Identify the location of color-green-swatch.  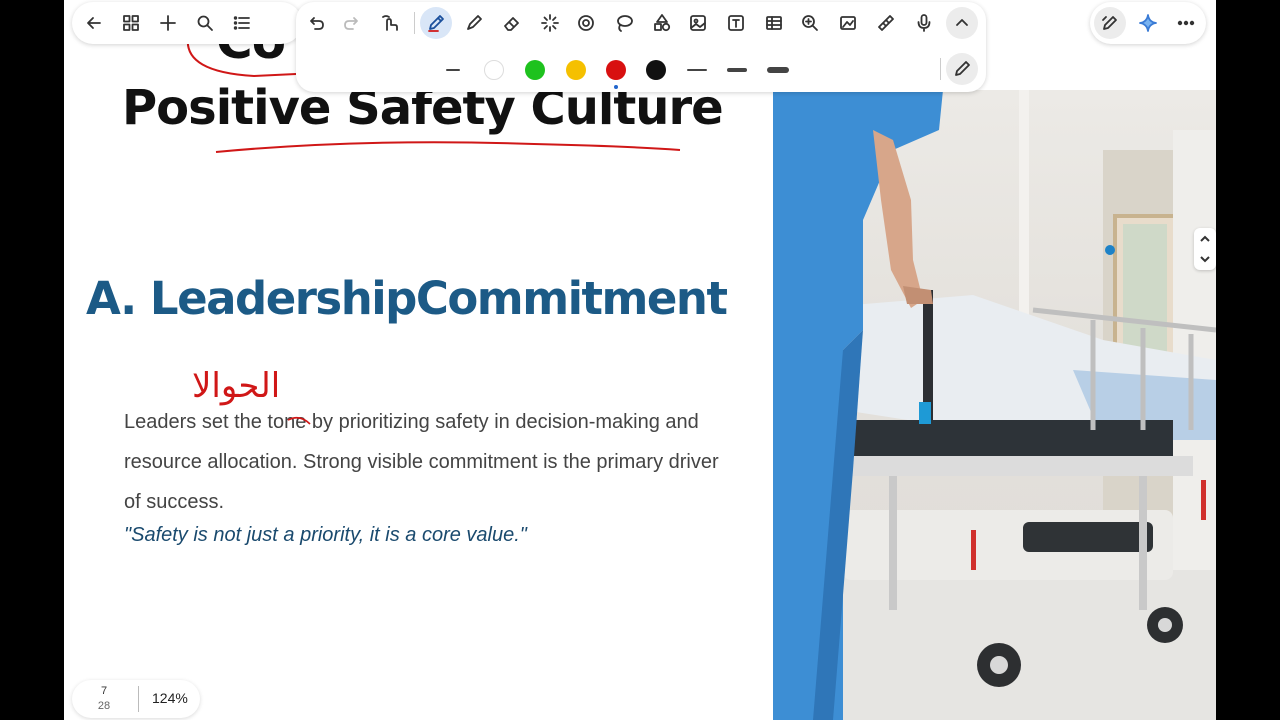
(535, 70).